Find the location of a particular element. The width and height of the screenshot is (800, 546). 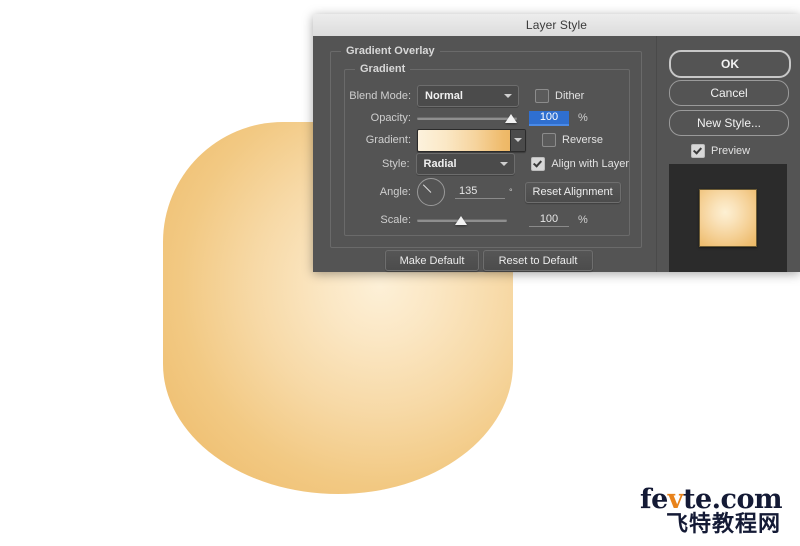

align-with-layer-label: Align with Layer is located at coordinates (590, 164).